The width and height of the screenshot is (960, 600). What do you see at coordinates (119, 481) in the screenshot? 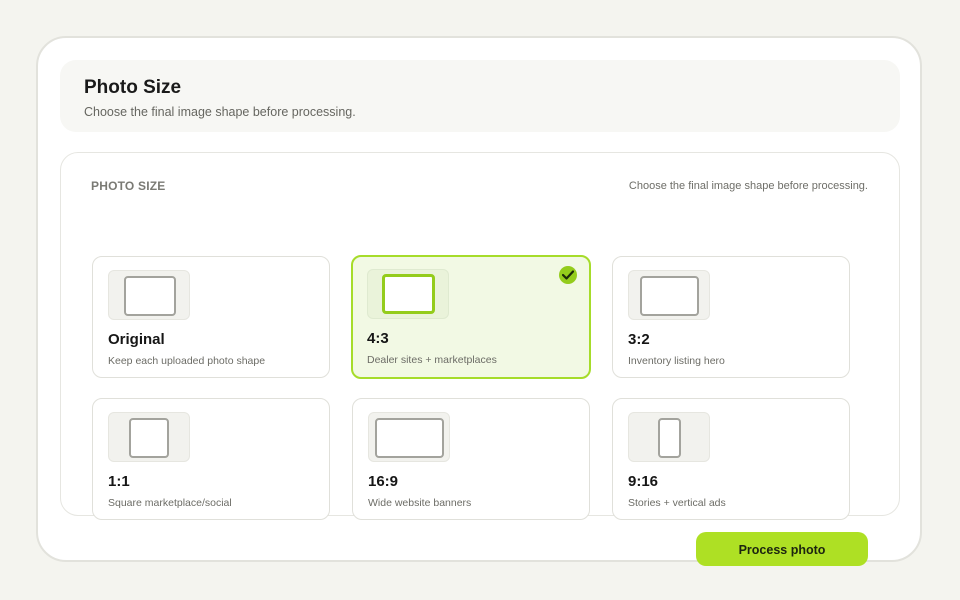
I see `option-title: 1:1` at bounding box center [119, 481].